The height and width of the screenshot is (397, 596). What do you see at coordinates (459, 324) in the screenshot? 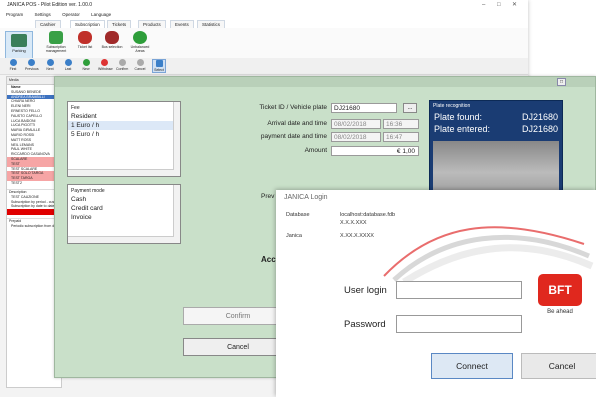
I see `password-input` at bounding box center [459, 324].